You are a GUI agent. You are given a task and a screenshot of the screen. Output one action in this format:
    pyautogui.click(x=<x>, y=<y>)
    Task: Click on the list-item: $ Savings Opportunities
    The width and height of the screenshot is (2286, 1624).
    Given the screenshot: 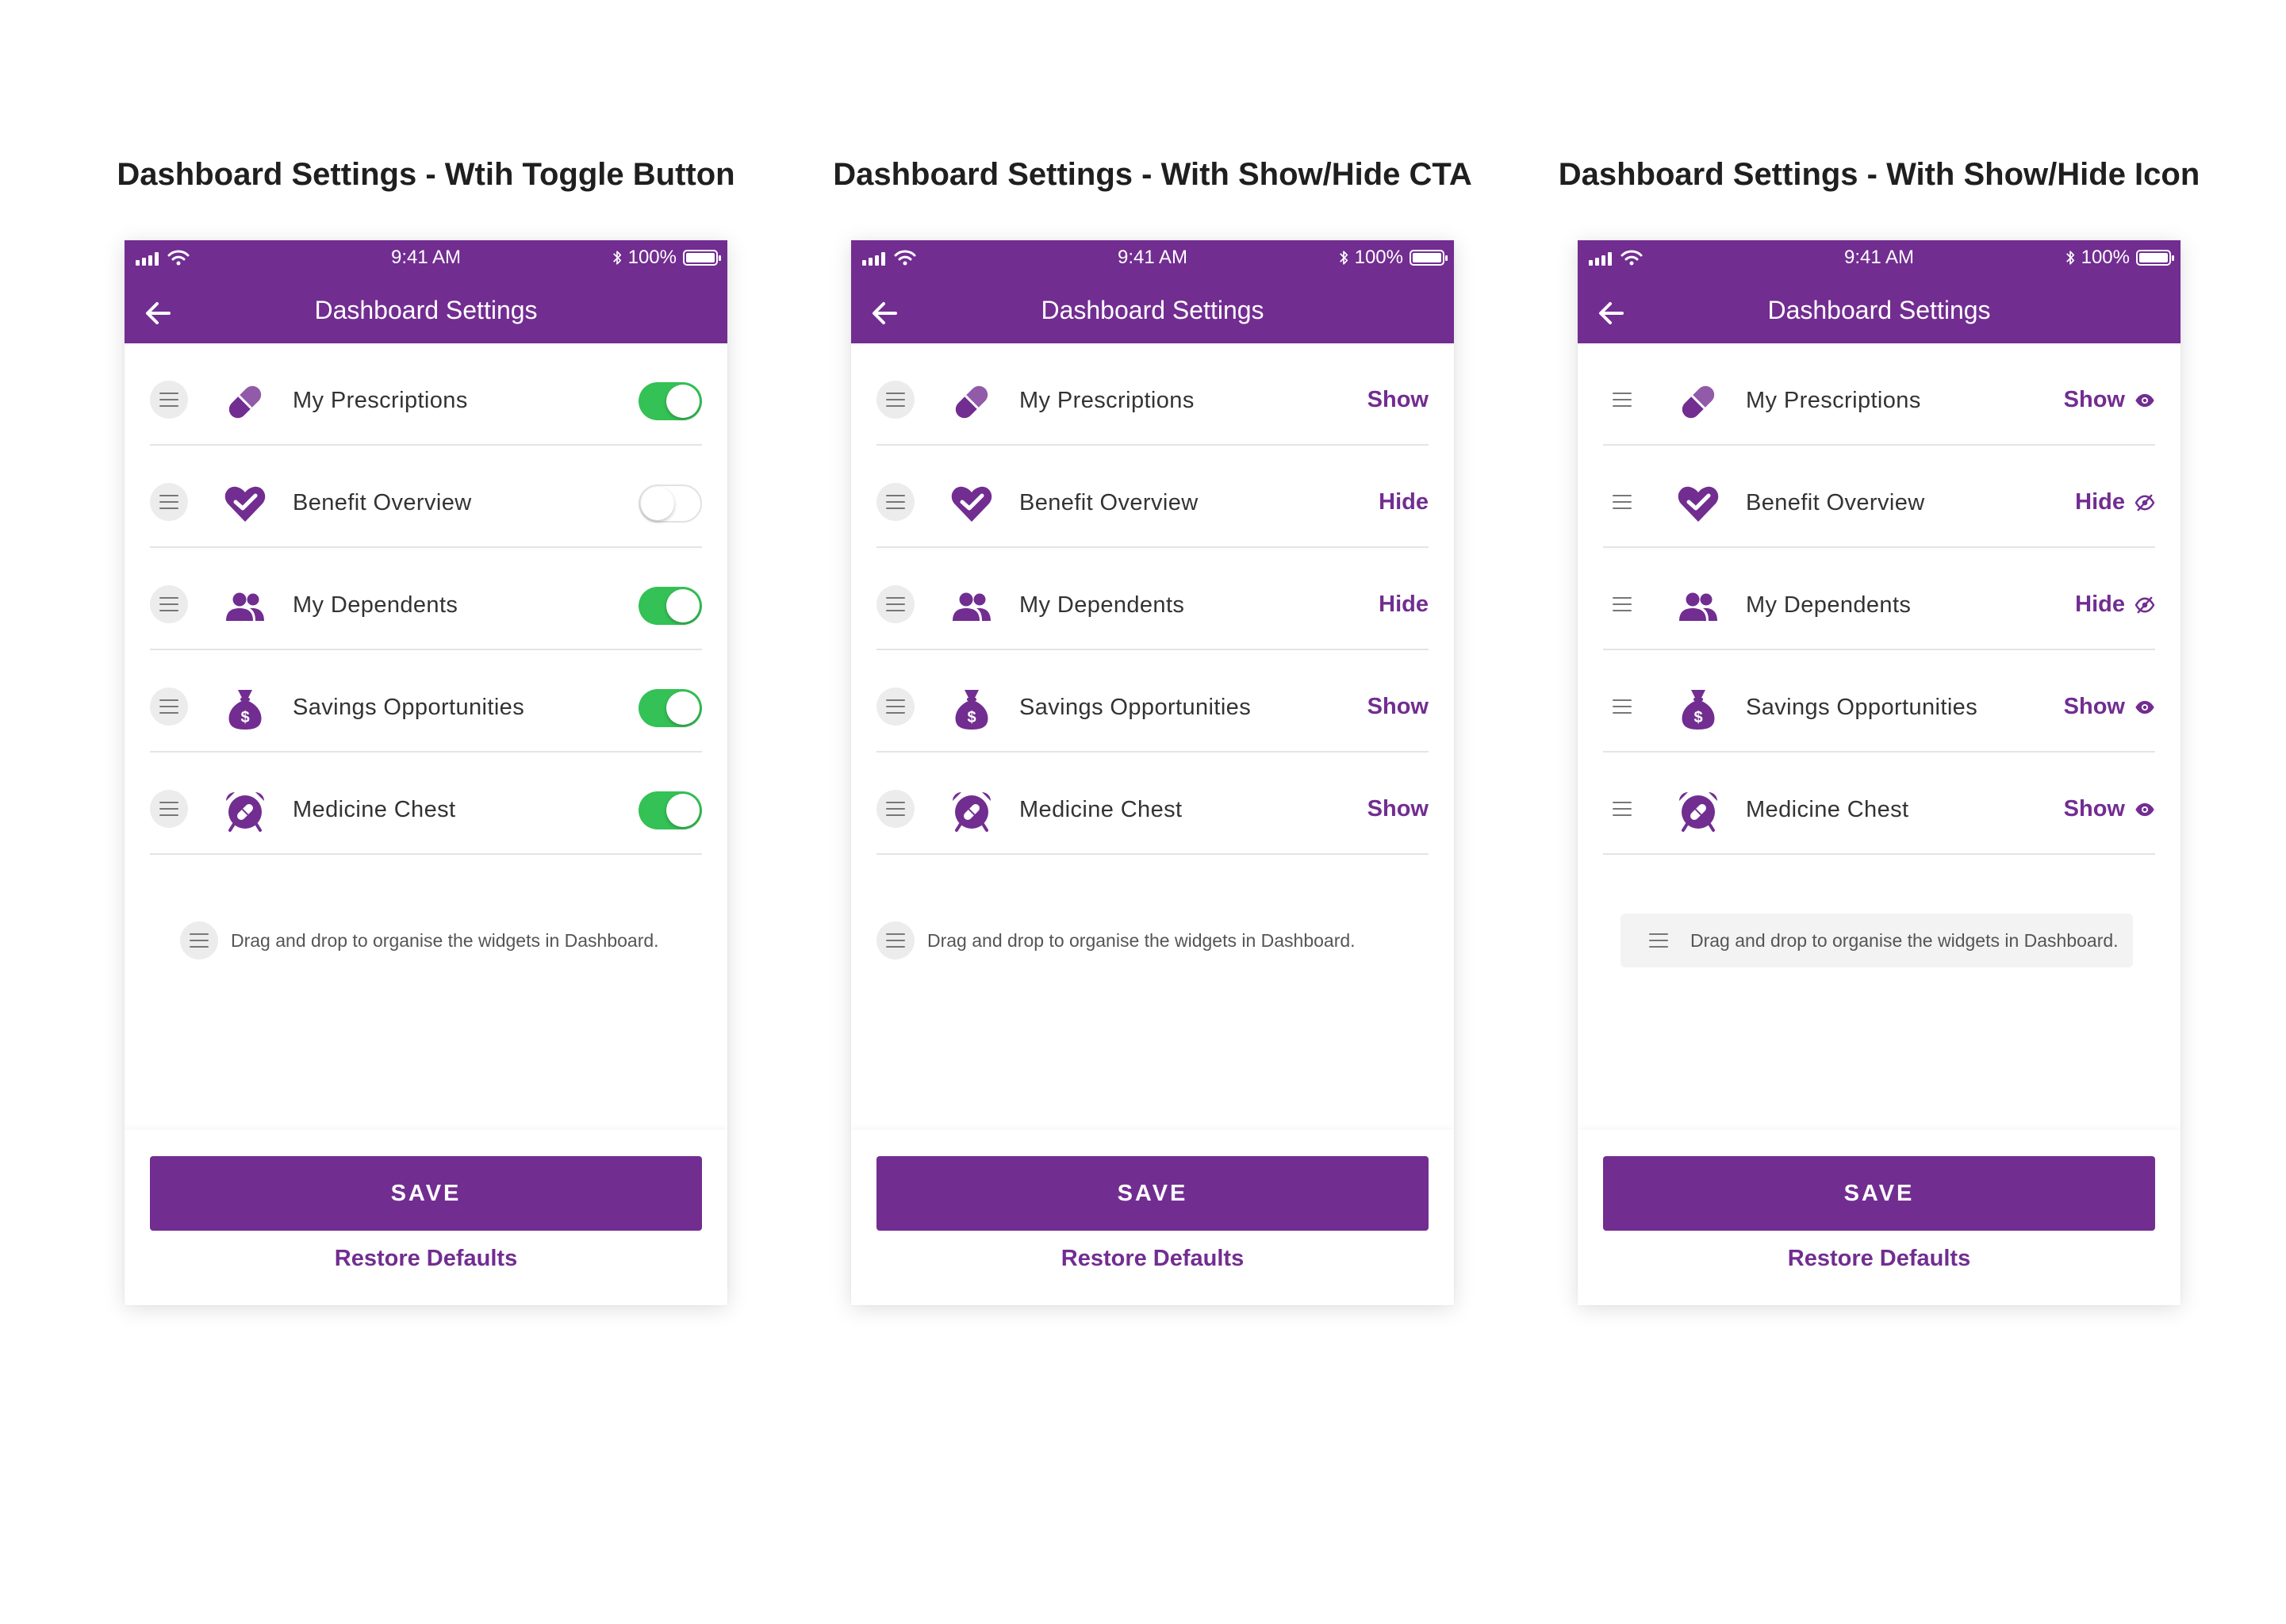 What is the action you would take?
    pyautogui.click(x=426, y=701)
    